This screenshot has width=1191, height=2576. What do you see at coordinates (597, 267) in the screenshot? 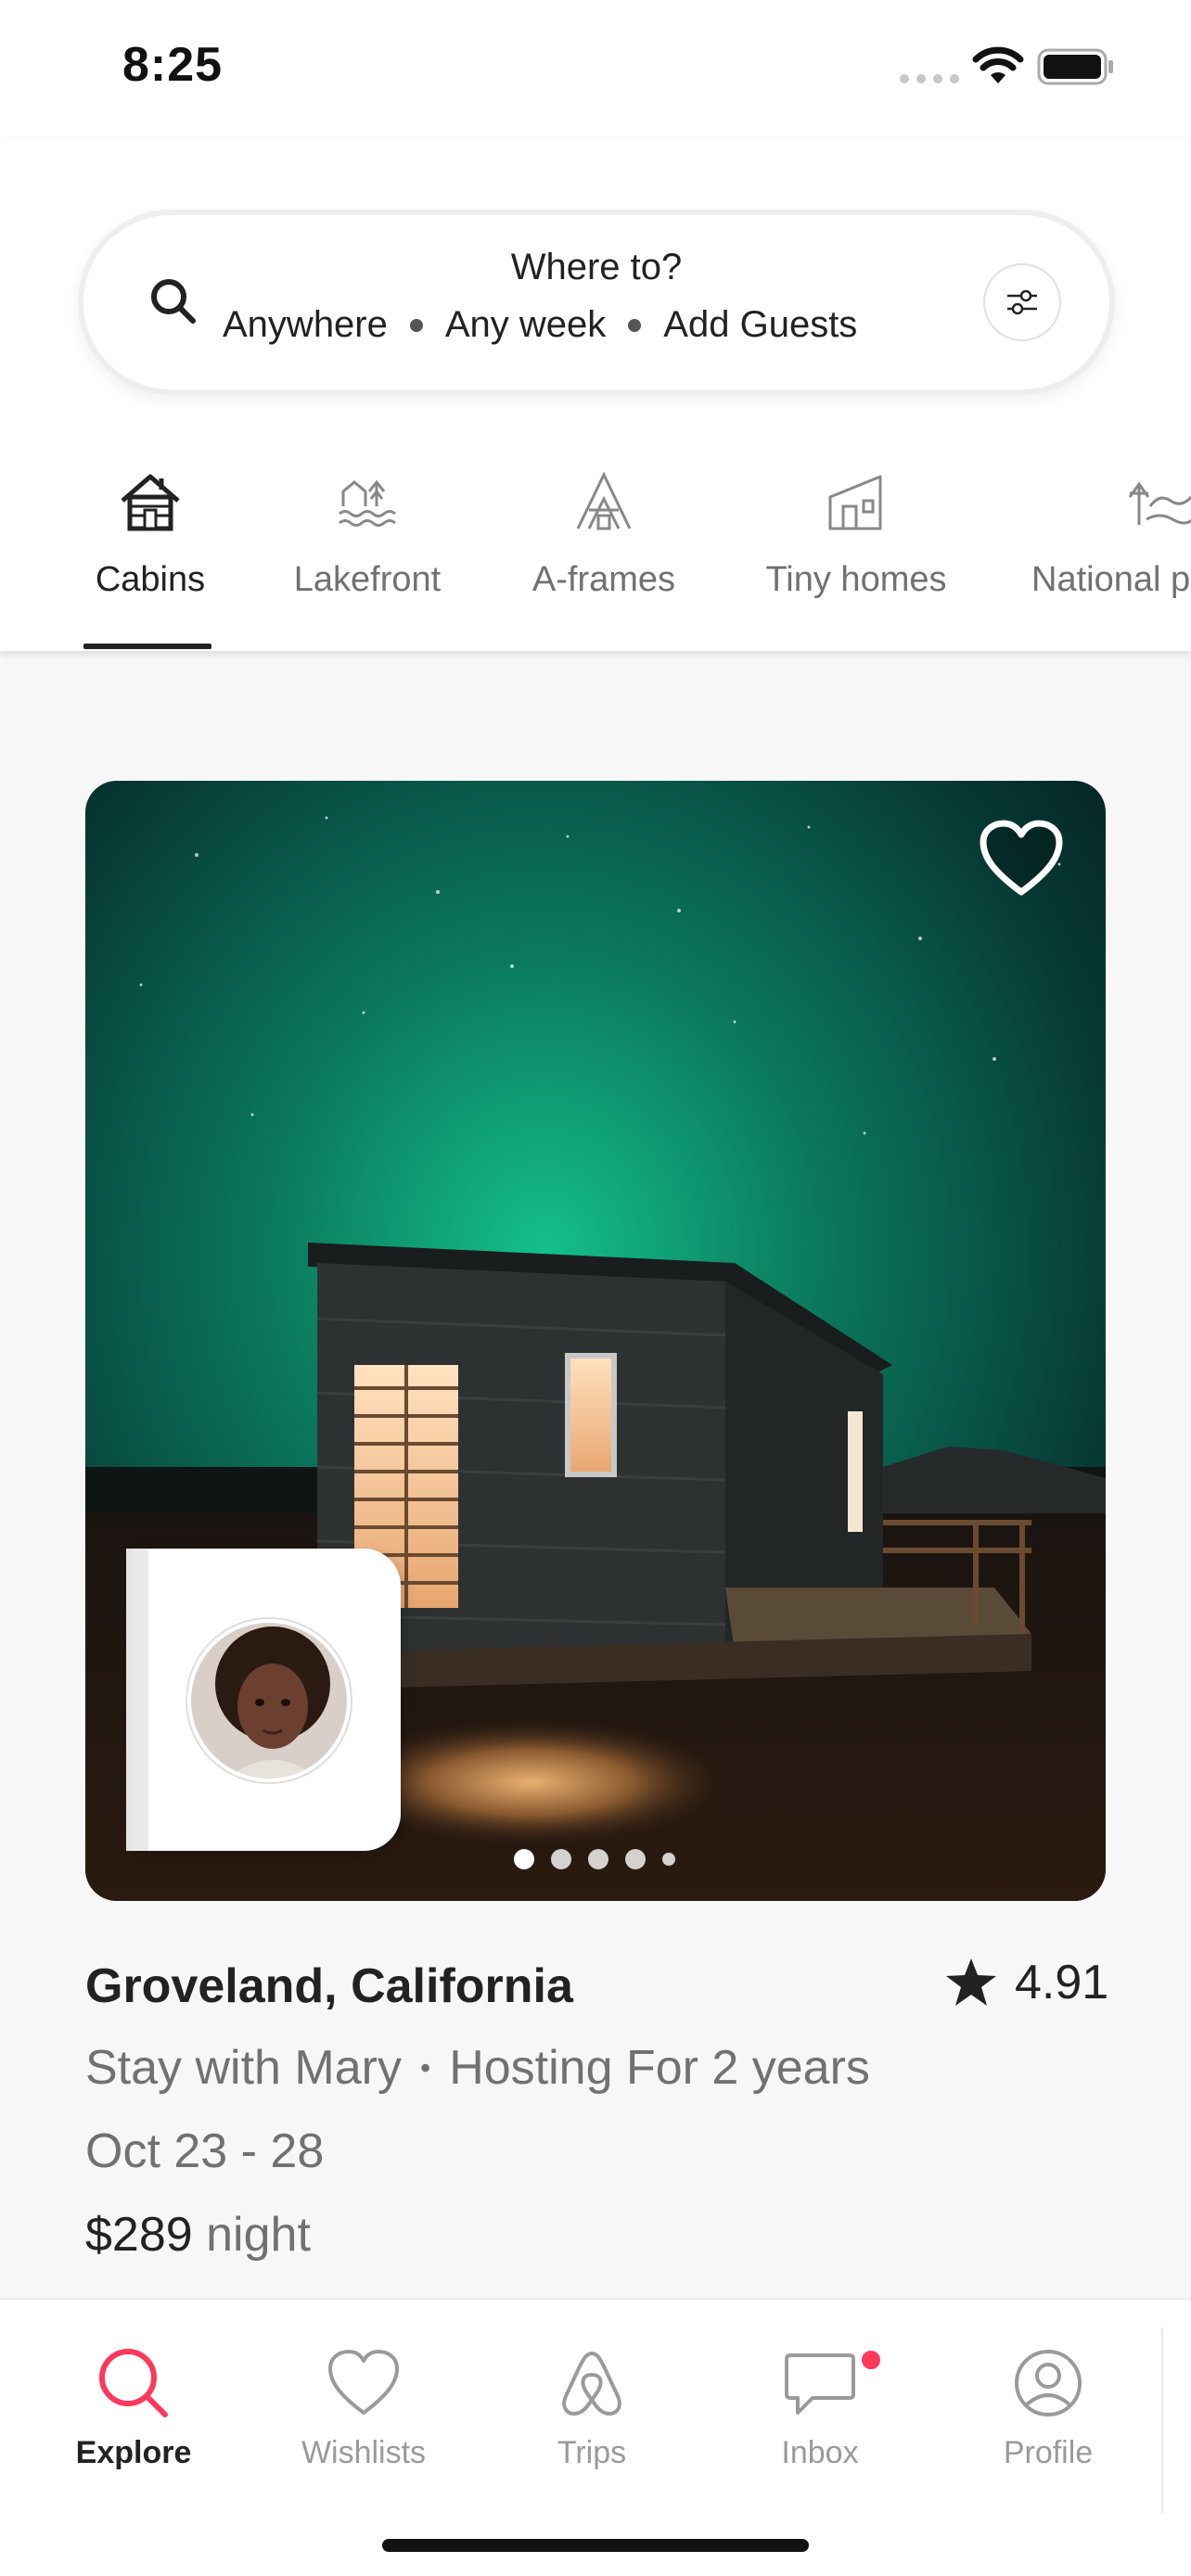
I see `search-title: Where to?` at bounding box center [597, 267].